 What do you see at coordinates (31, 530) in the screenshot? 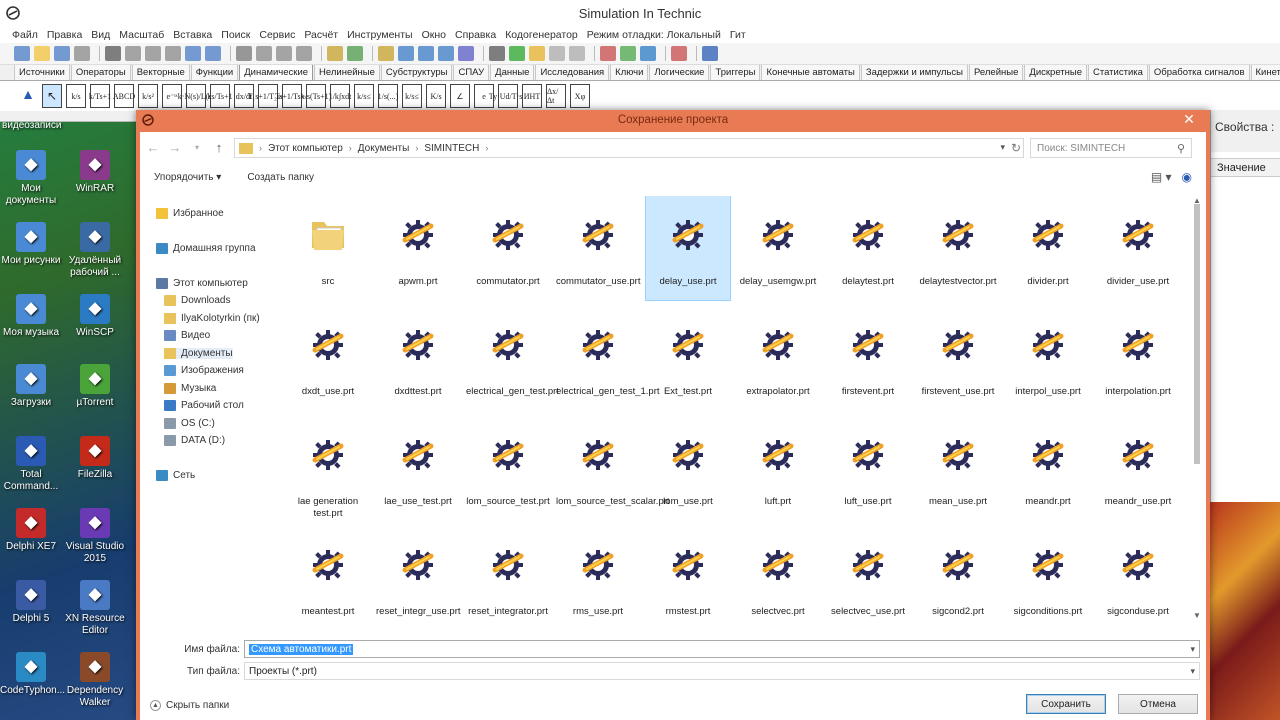
I see `desktop-icon-delphi-xe7: ◆ Delphi XE7` at bounding box center [31, 530].